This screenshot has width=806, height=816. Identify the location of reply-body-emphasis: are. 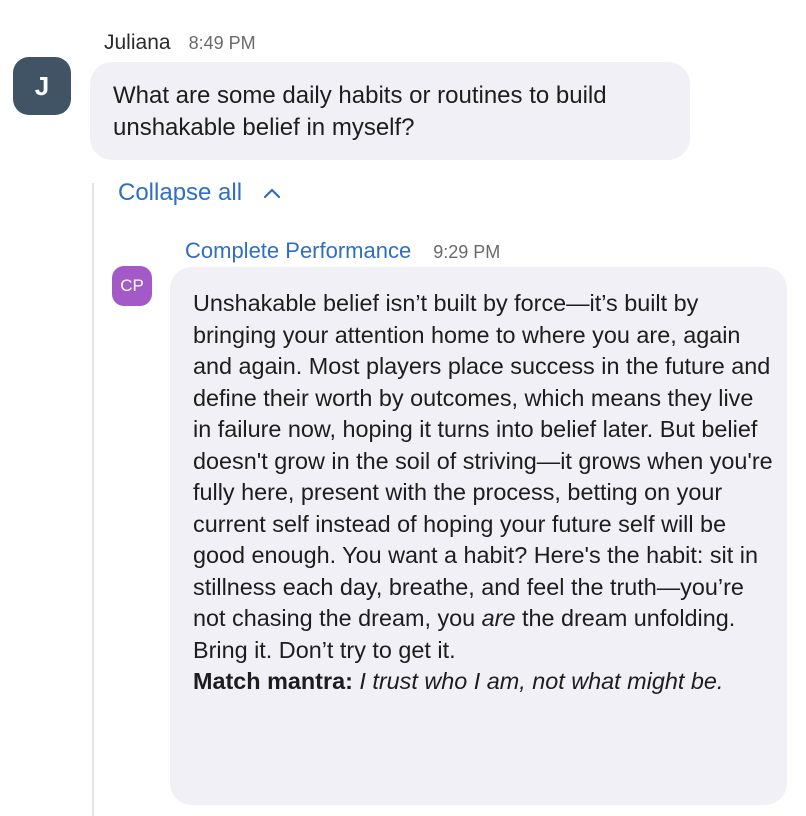
(498, 618).